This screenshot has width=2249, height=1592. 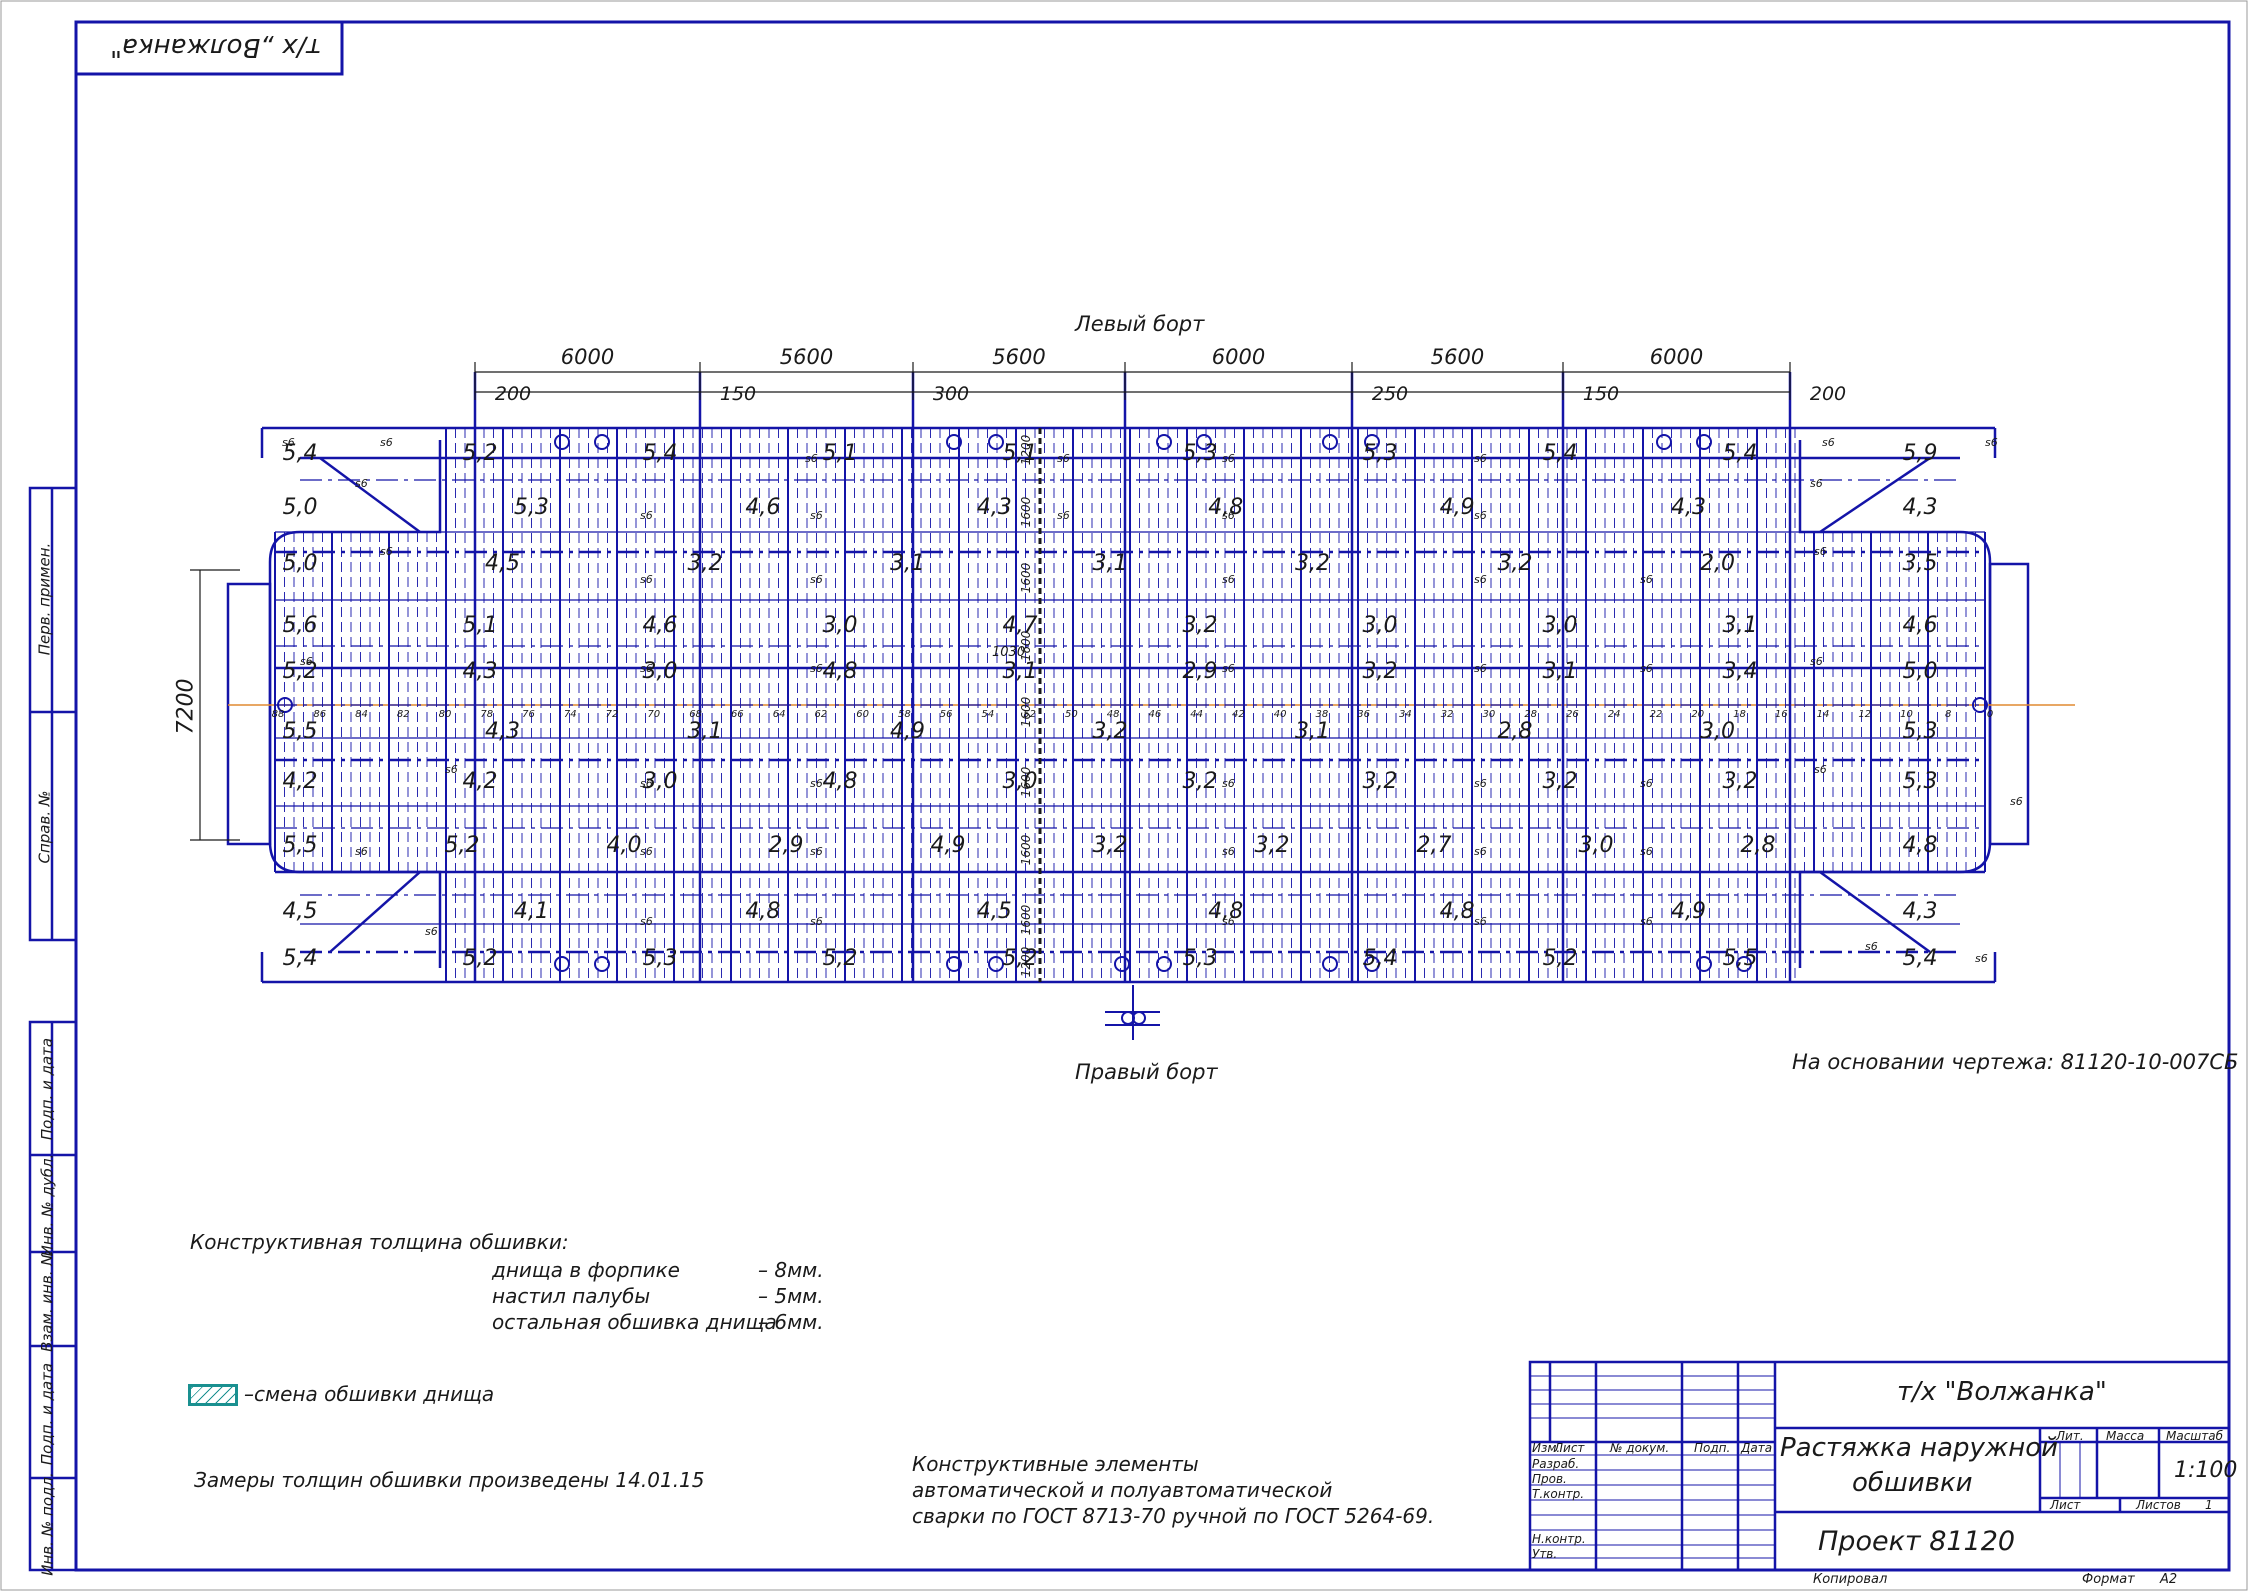 What do you see at coordinates (1640, 1448) in the screenshot?
I see `col-docum: № докум.` at bounding box center [1640, 1448].